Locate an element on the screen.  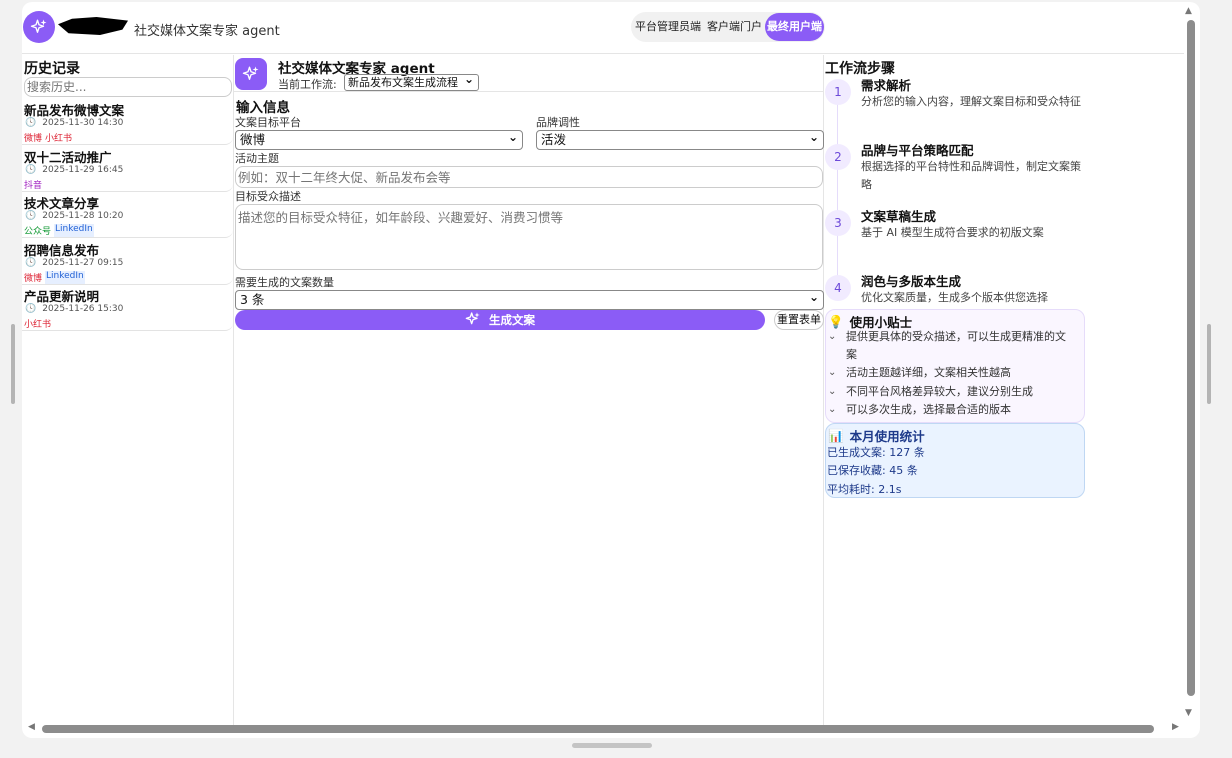
history-item-title: 产品更新说明 is located at coordinates (62, 296).